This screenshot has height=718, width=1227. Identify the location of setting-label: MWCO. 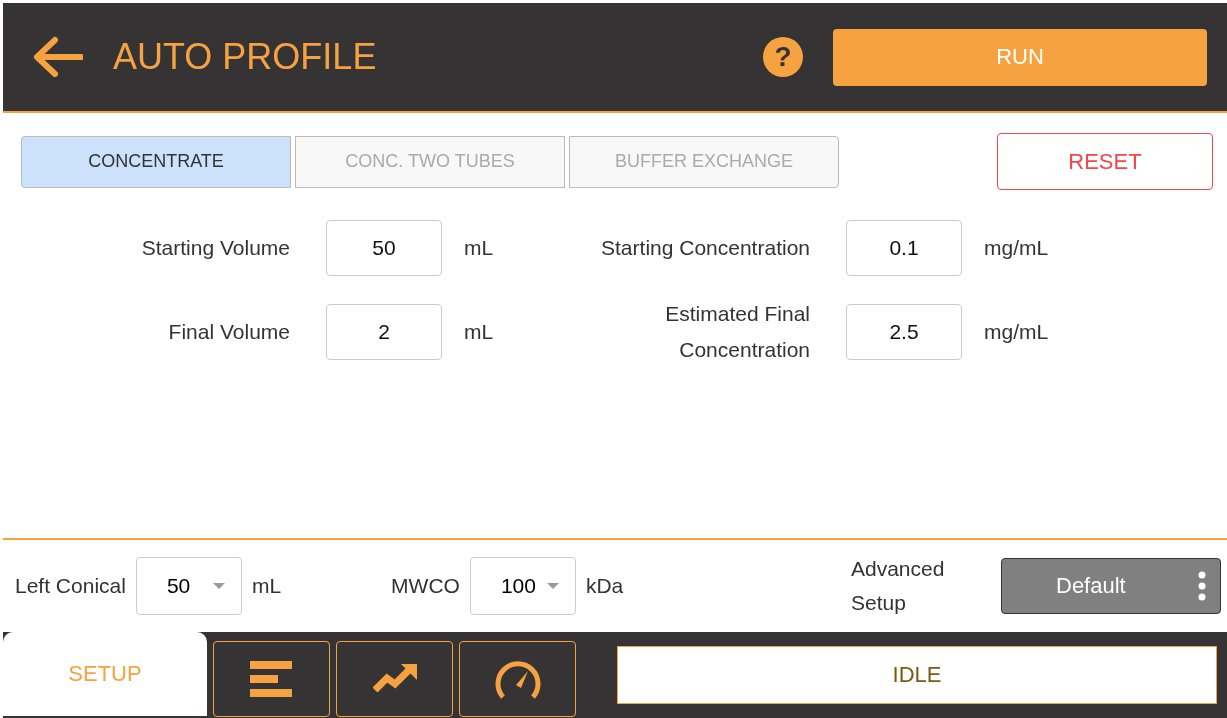
(425, 586).